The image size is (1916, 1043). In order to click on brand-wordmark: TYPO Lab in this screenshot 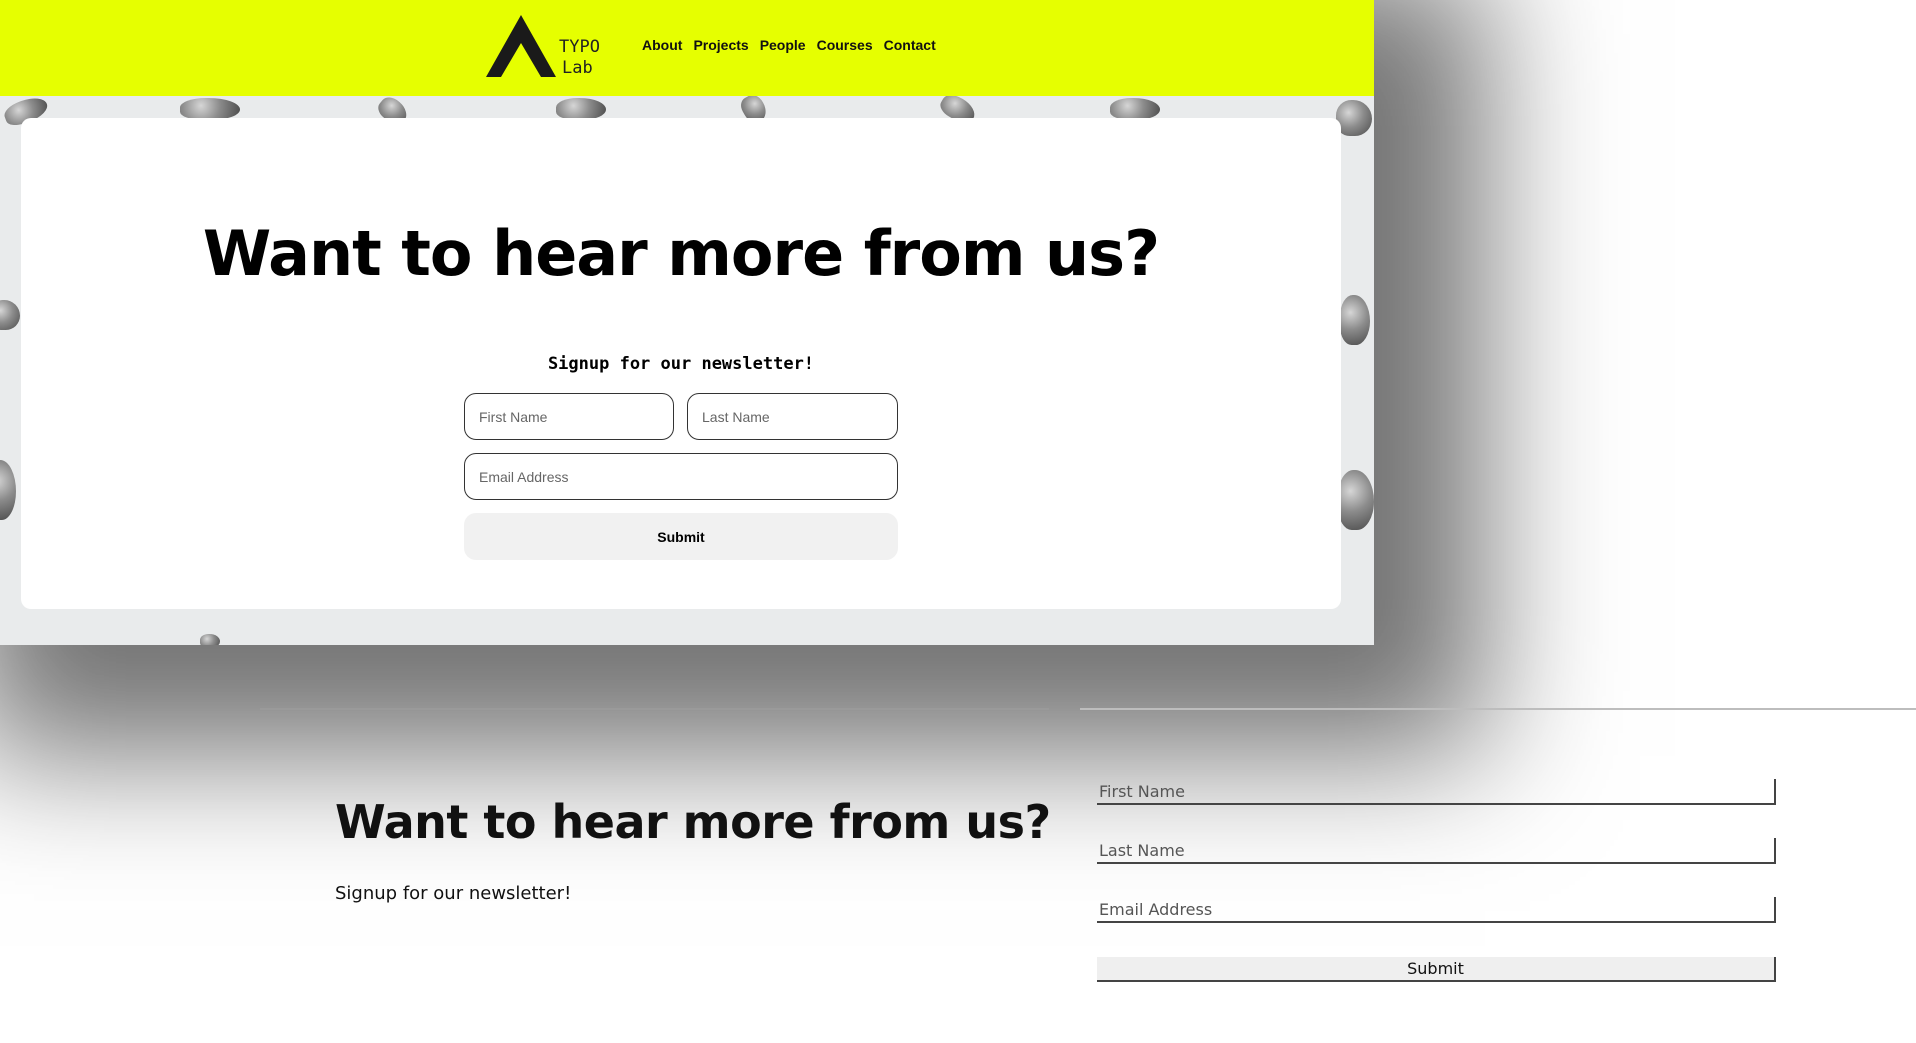, I will do `click(589, 58)`.